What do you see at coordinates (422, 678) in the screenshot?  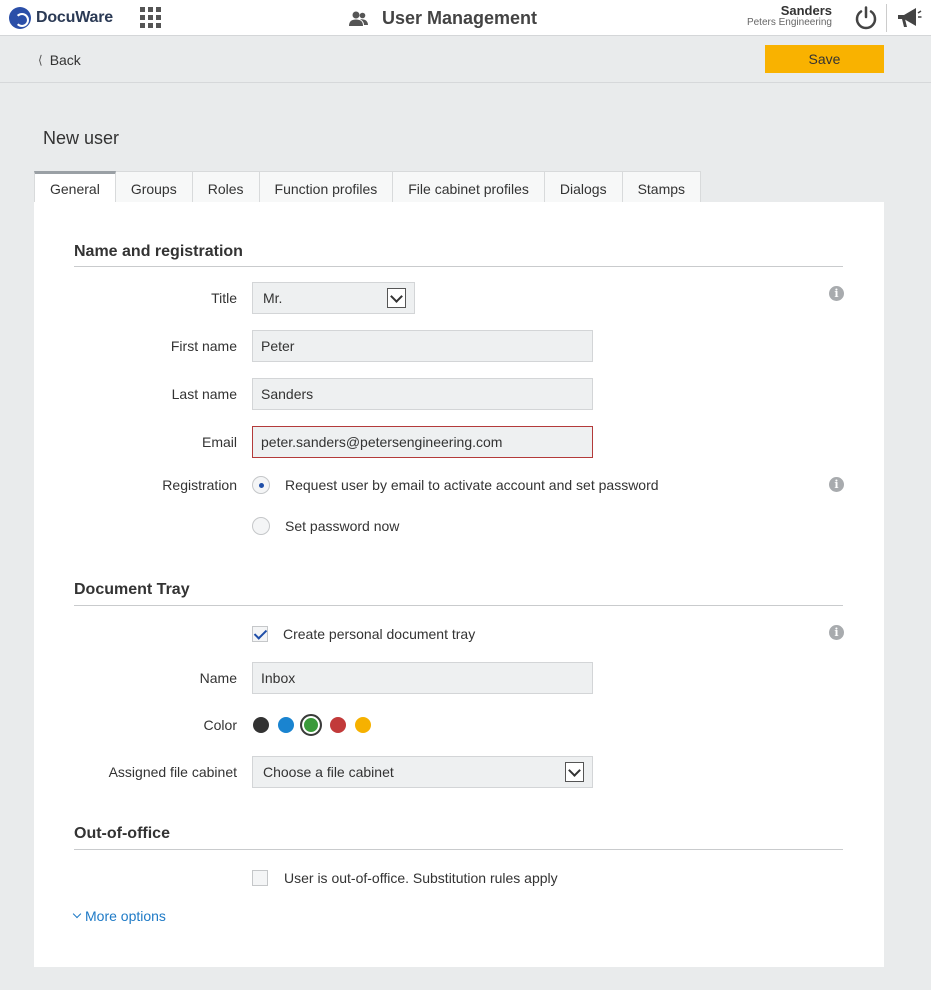 I see `tray-name-field: Inbox` at bounding box center [422, 678].